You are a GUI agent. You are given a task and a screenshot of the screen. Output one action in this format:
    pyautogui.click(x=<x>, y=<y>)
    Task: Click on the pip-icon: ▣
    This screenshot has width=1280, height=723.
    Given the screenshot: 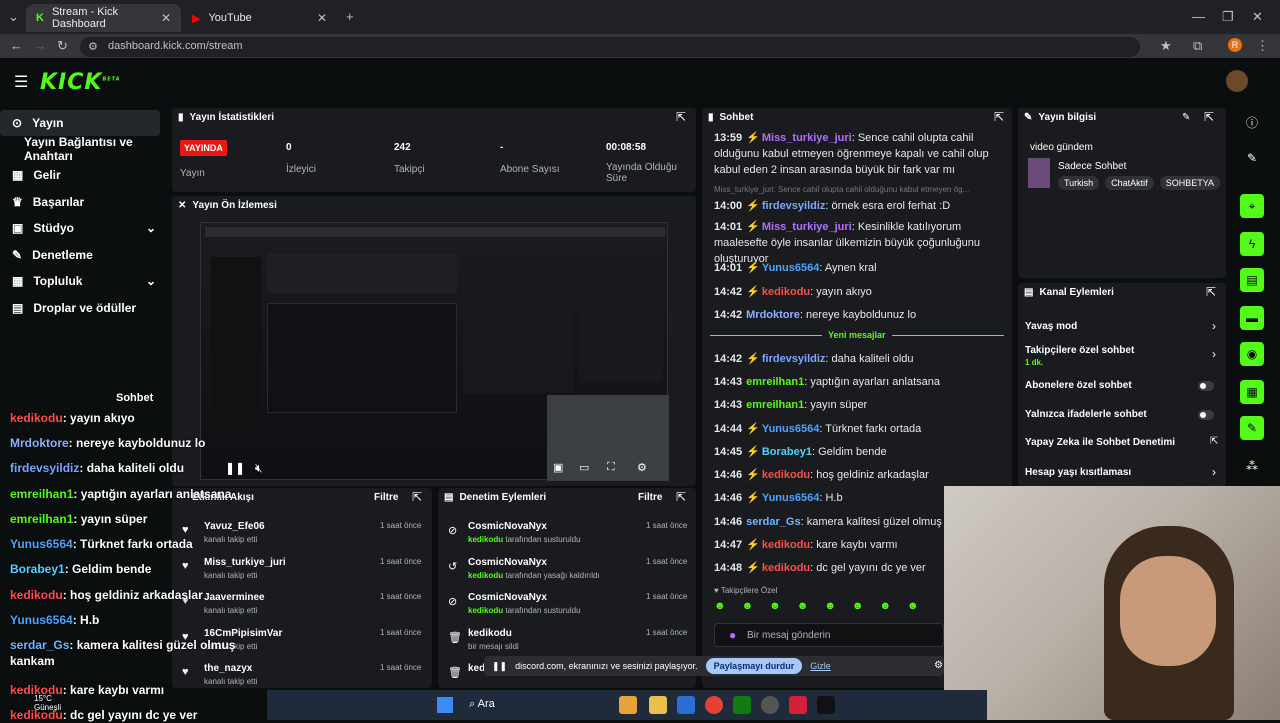 What is the action you would take?
    pyautogui.click(x=558, y=467)
    